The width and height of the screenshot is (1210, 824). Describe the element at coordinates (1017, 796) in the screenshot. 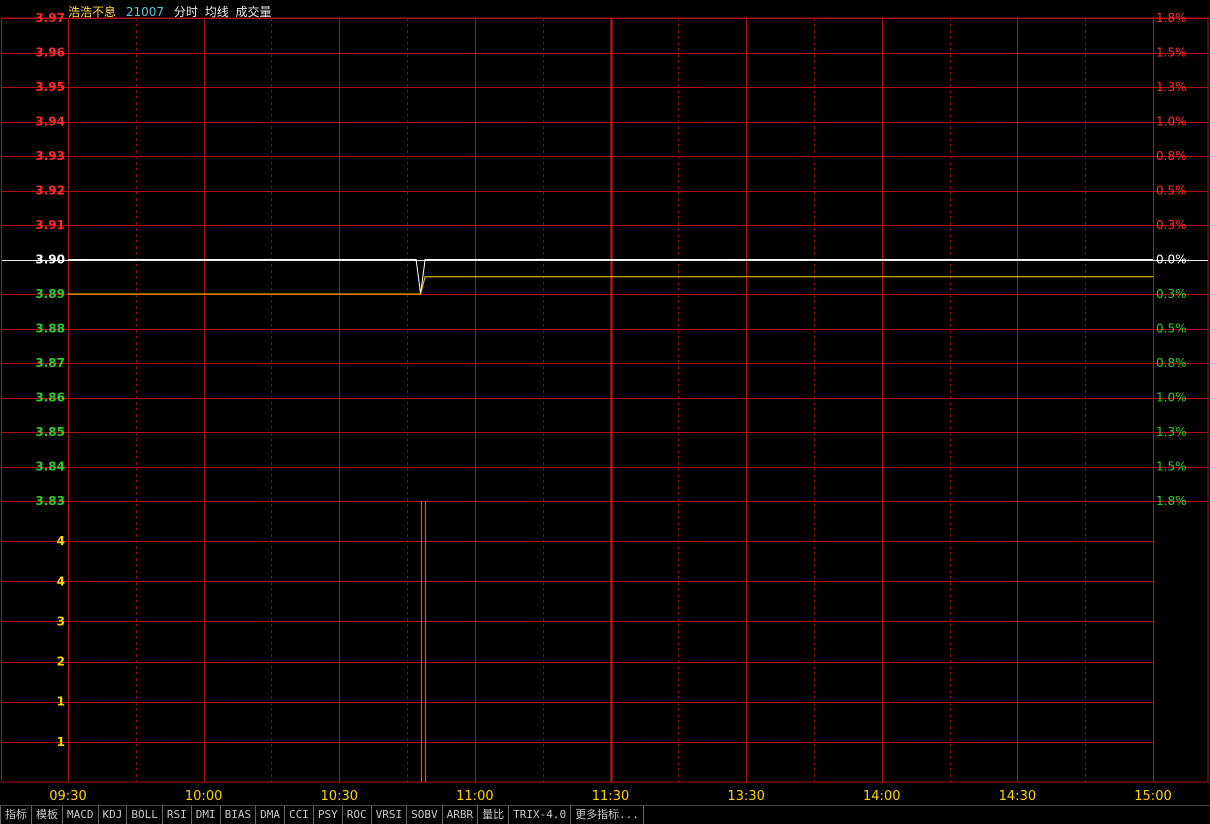

I see `time-tick-label: 14:30` at that location.